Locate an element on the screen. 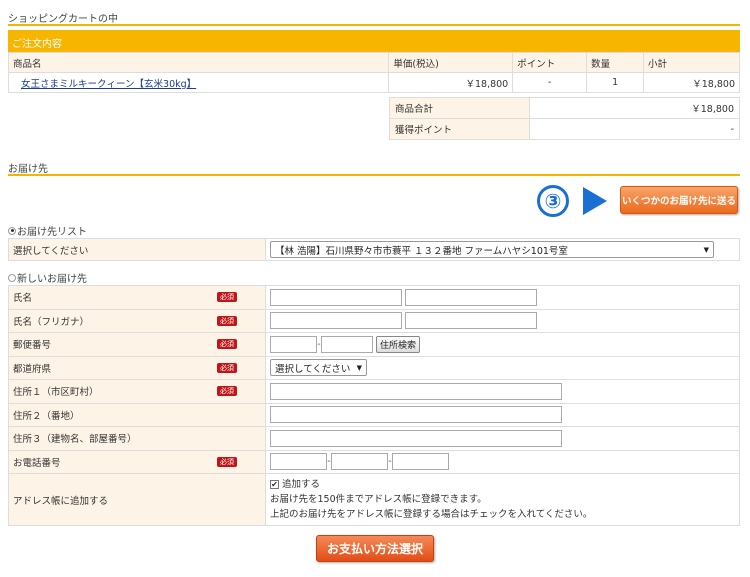 The width and height of the screenshot is (750, 577). form-row-address1: 住所１（市区町村） 必須 is located at coordinates (374, 391).